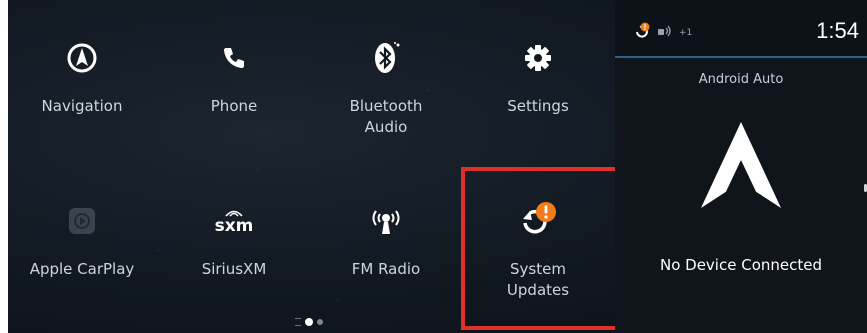 The width and height of the screenshot is (867, 333). What do you see at coordinates (234, 269) in the screenshot?
I see `siriusxm-label: SiriusXM` at bounding box center [234, 269].